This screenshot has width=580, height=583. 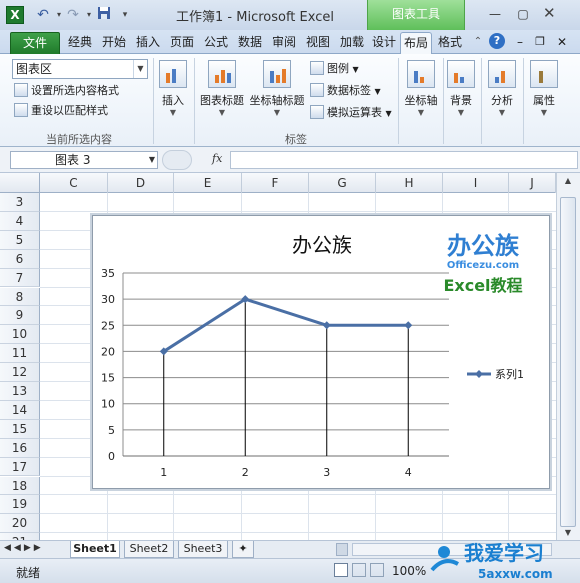 I want to click on row-header: 14, so click(x=20, y=410).